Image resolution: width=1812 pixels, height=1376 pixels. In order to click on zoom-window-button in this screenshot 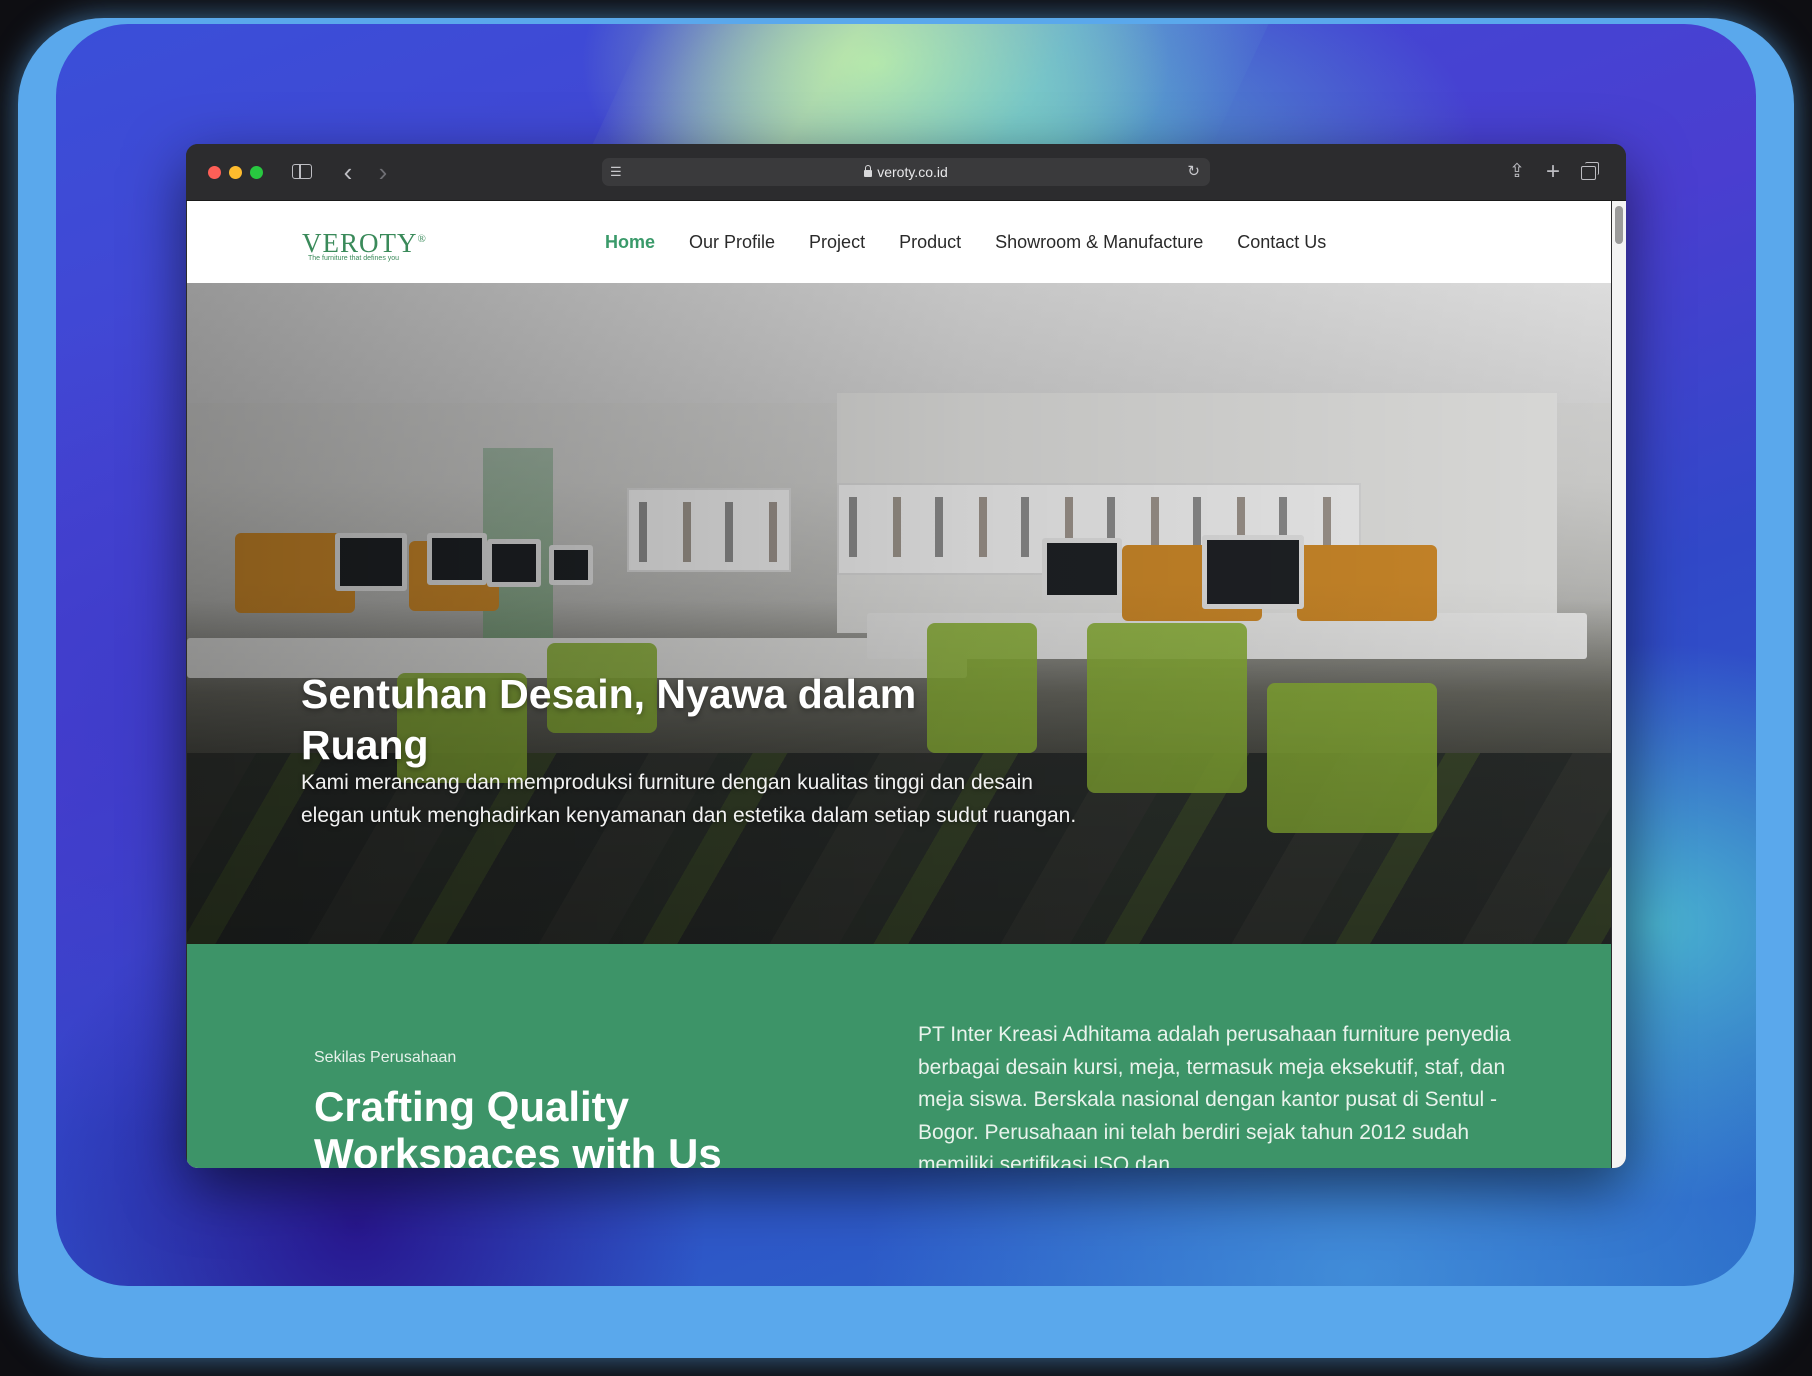, I will do `click(256, 172)`.